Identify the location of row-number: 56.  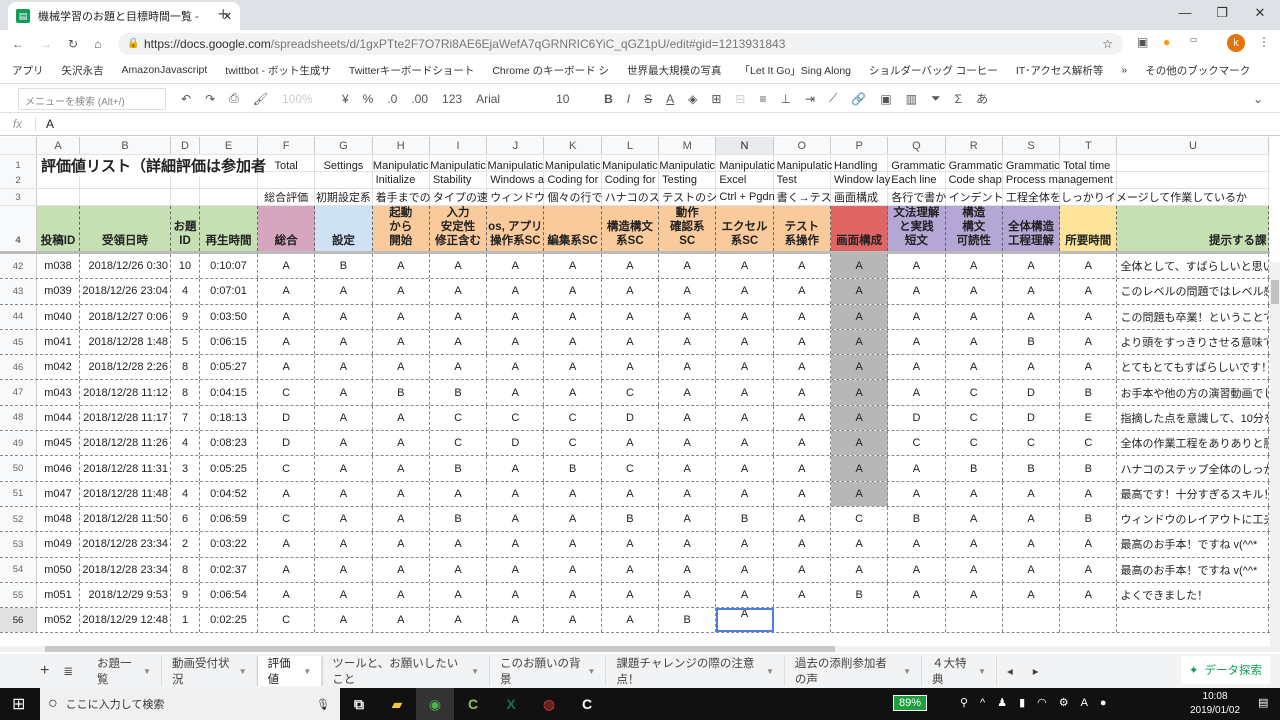
(18, 620).